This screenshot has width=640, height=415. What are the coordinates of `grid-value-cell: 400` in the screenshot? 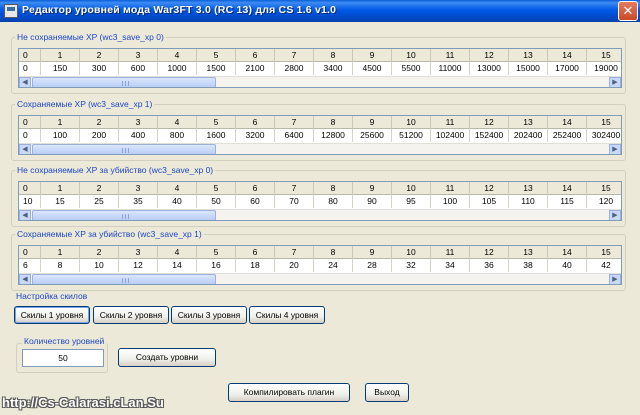 It's located at (138, 135).